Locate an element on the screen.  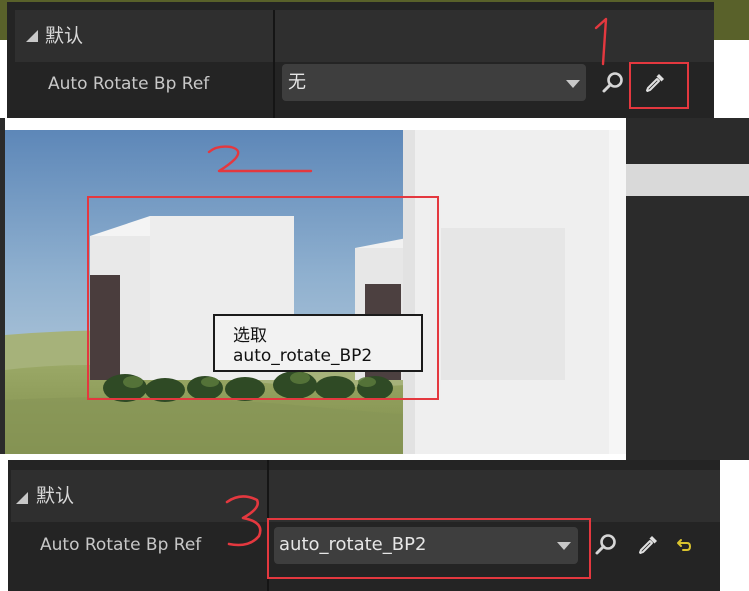
pick-actor-button is located at coordinates (648, 545).